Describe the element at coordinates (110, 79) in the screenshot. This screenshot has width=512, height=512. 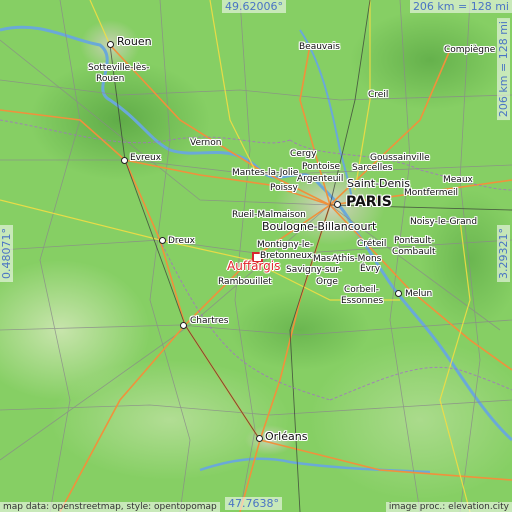
I see `label-sotteville-2: Rouen` at that location.